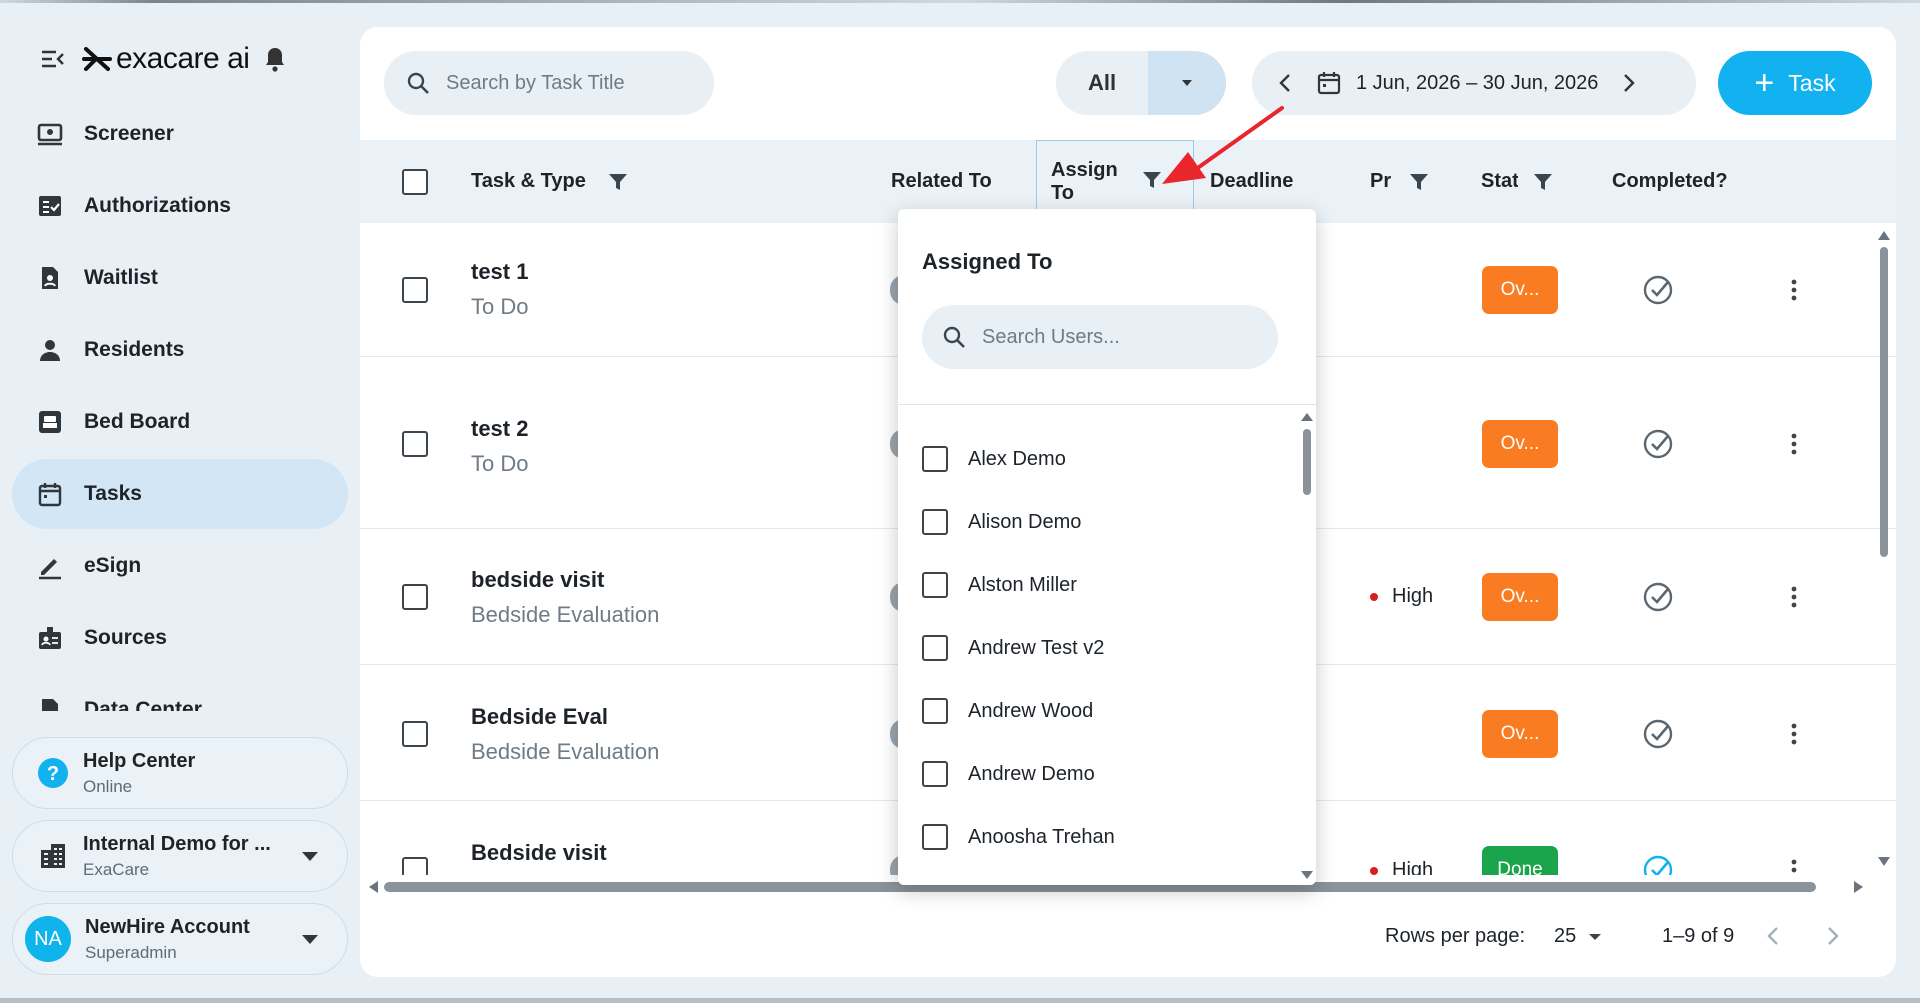 The height and width of the screenshot is (1003, 1920). Describe the element at coordinates (1795, 83) in the screenshot. I see `add-task-button: + Task` at that location.